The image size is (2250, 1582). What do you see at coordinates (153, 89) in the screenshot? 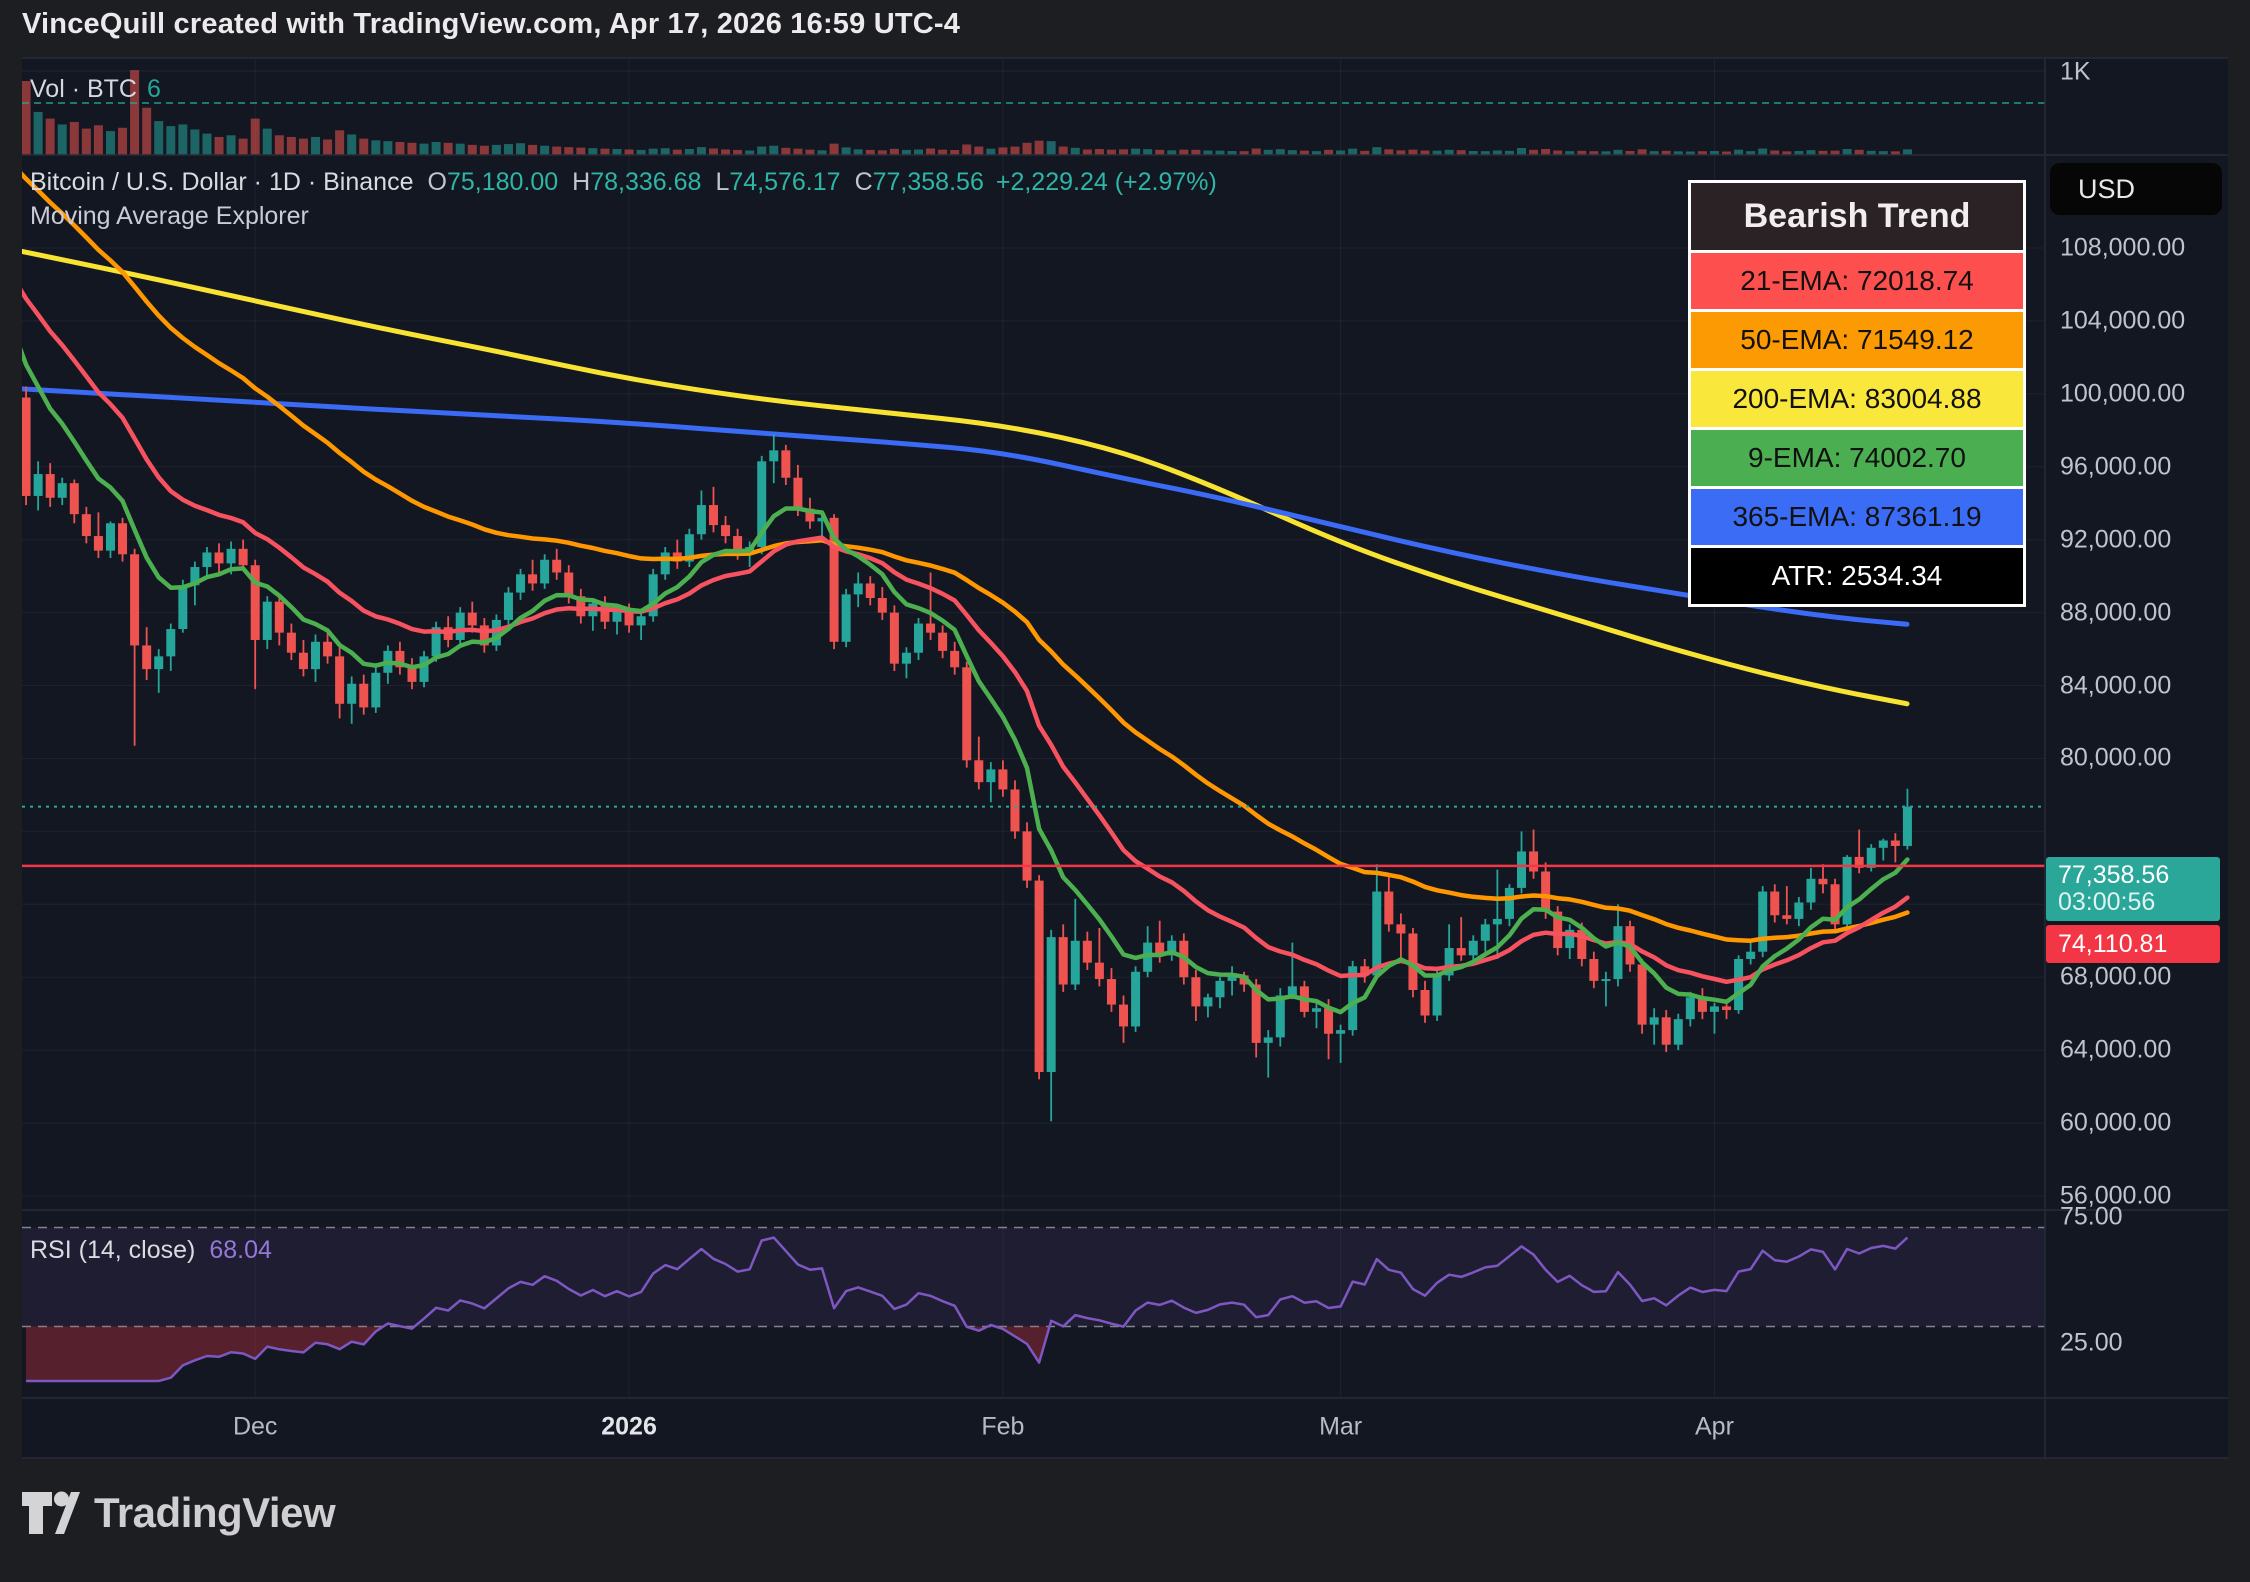
I see `volume-ma-length: 6` at bounding box center [153, 89].